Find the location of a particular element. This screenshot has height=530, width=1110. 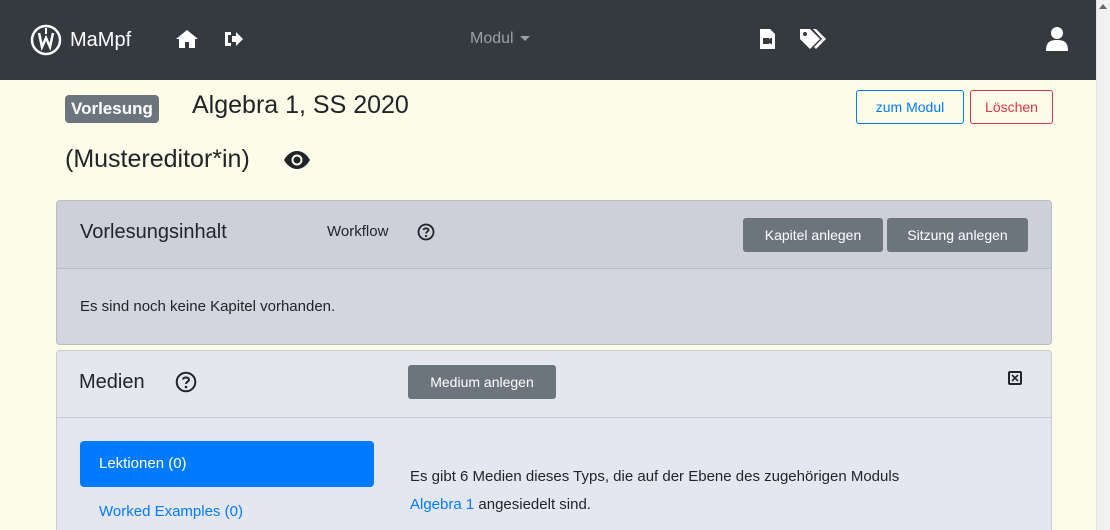

logo-icon is located at coordinates (46, 40).